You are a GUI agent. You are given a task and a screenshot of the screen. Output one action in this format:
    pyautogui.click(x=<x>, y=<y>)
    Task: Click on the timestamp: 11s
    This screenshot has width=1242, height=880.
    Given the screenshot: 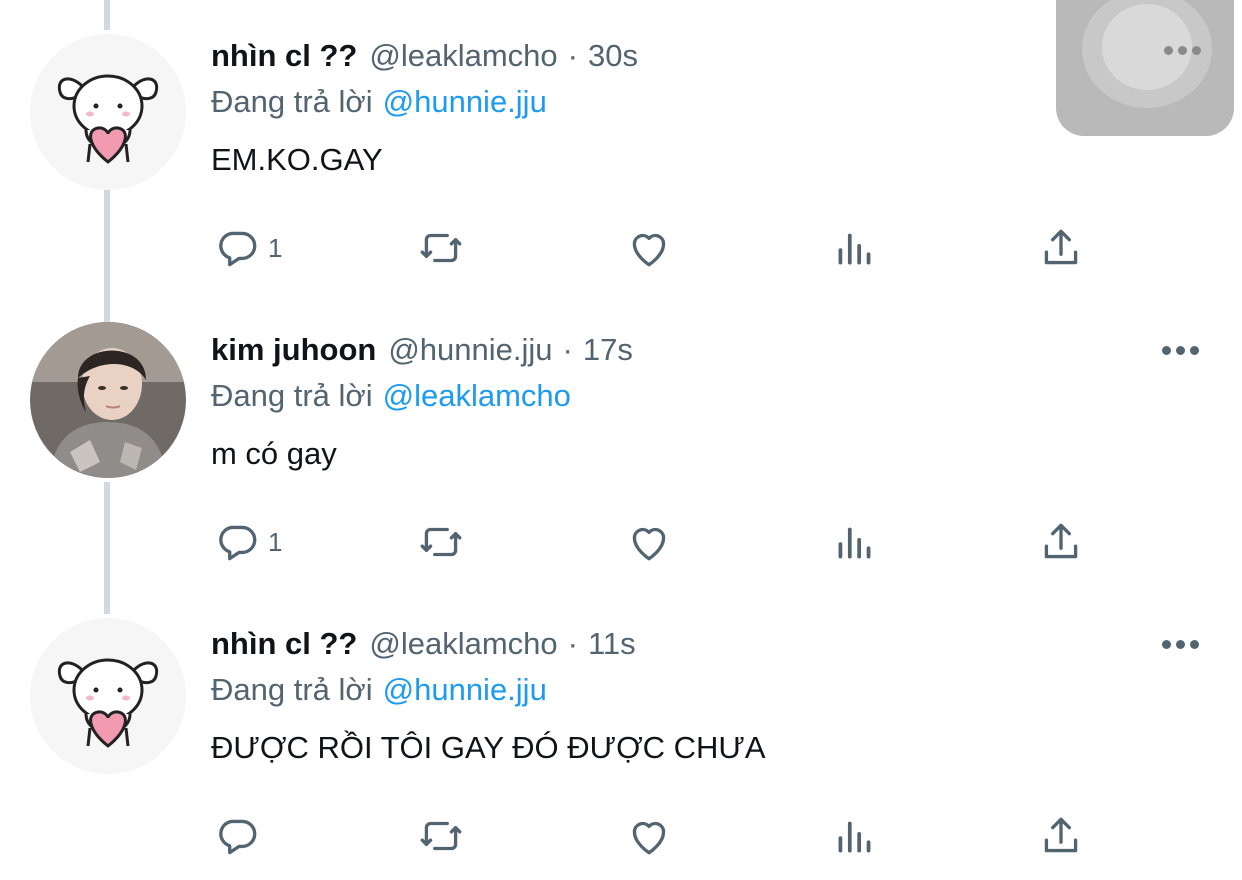 What is the action you would take?
    pyautogui.click(x=612, y=644)
    